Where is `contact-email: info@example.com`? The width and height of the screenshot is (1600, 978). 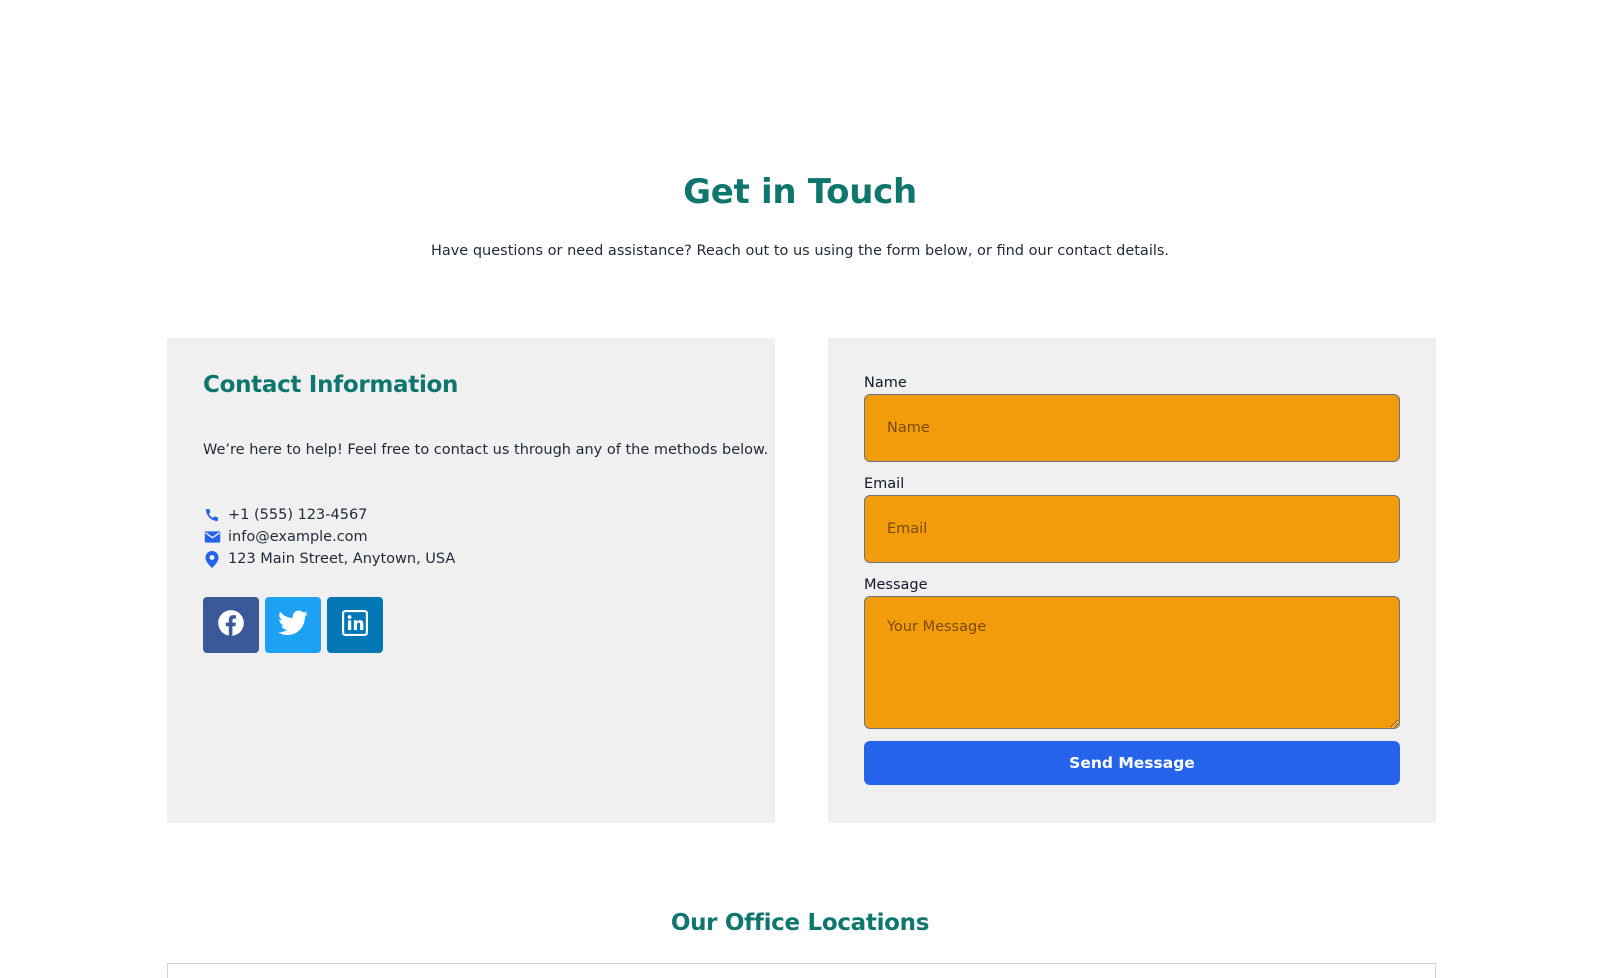 contact-email: info@example.com is located at coordinates (329, 537).